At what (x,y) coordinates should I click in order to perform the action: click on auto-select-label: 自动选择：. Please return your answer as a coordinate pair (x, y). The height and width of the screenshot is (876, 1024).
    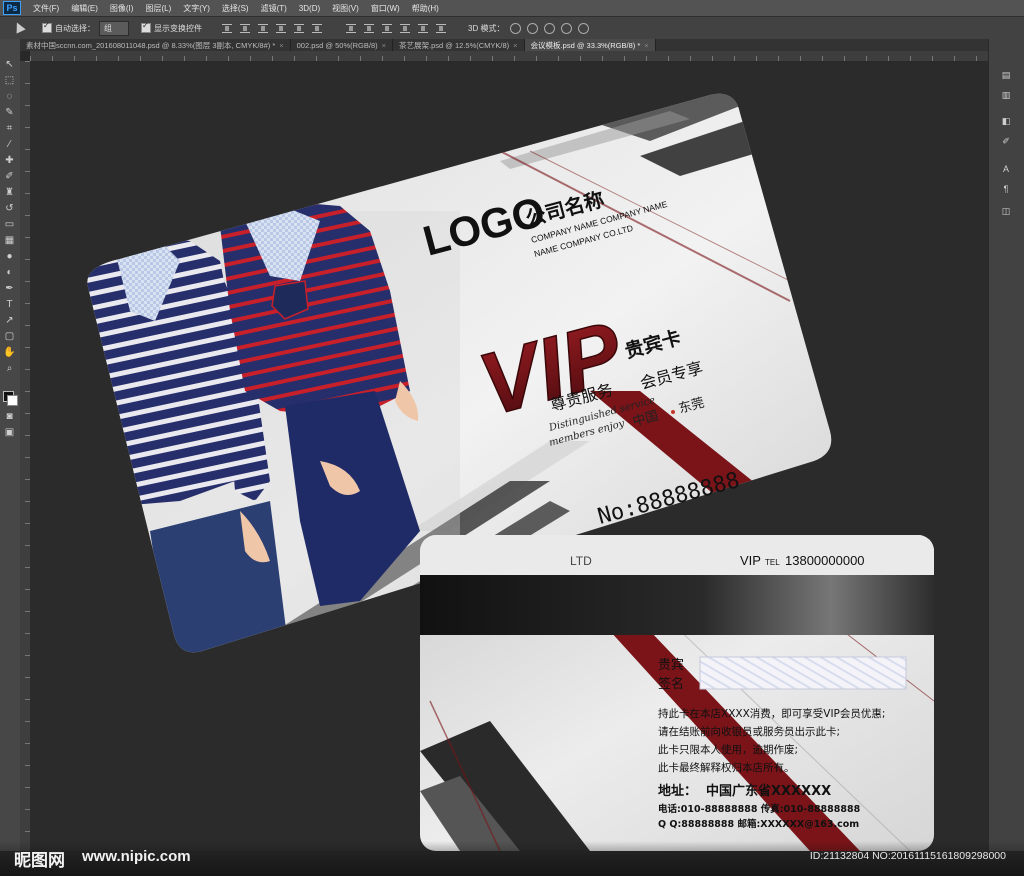
    Looking at the image, I should click on (75, 28).